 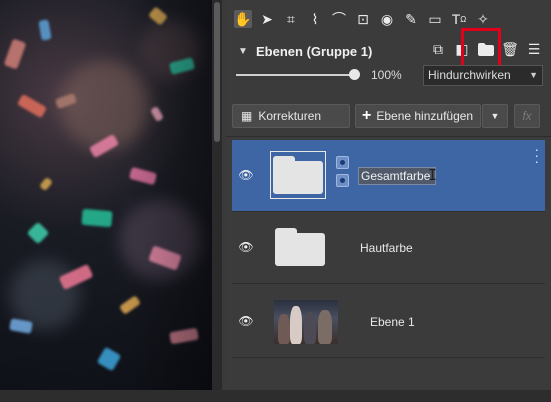 What do you see at coordinates (217, 72) in the screenshot?
I see `scrollbar-thumb` at bounding box center [217, 72].